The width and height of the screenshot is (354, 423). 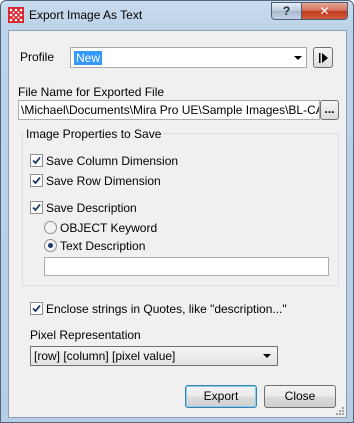 I want to click on resize-grip-icon, so click(x=339, y=410).